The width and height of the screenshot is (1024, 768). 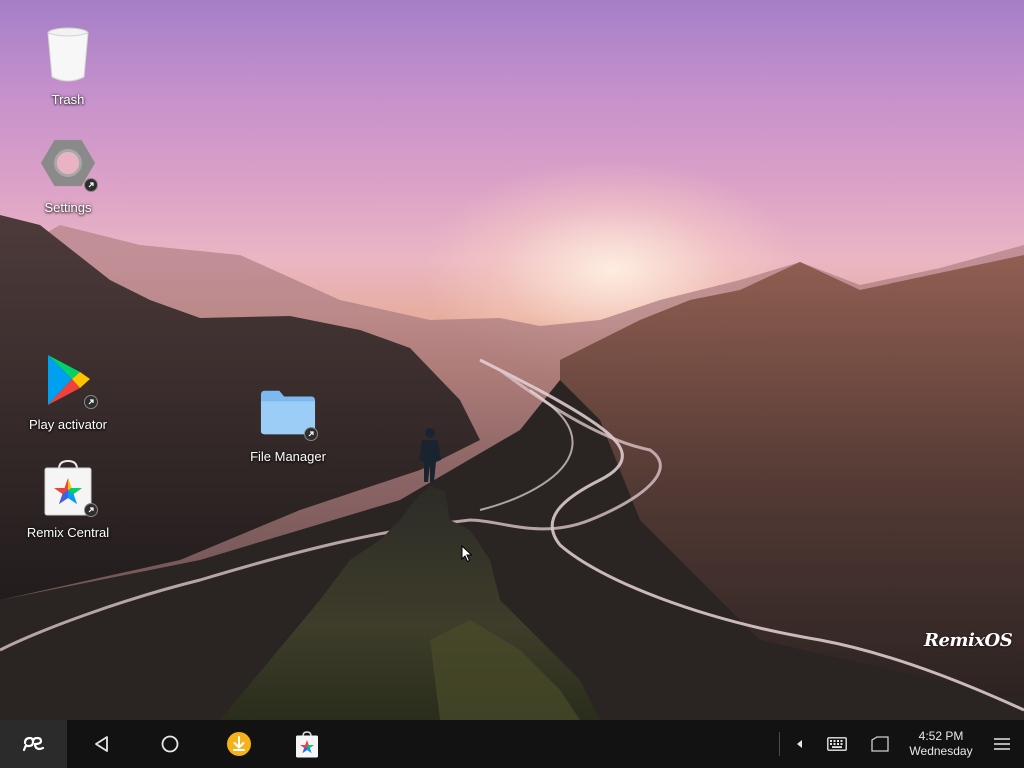 I want to click on desktop-icon-settings: Settings, so click(x=68, y=174).